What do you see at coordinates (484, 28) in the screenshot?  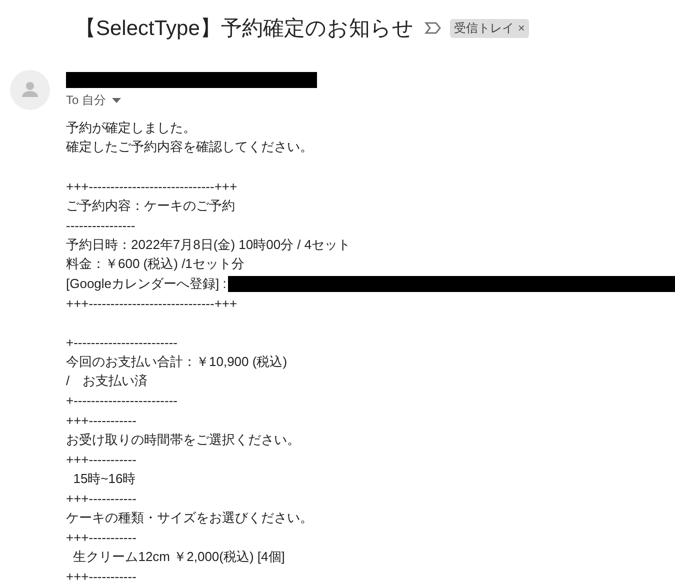 I see `label-text: 受信トレイ` at bounding box center [484, 28].